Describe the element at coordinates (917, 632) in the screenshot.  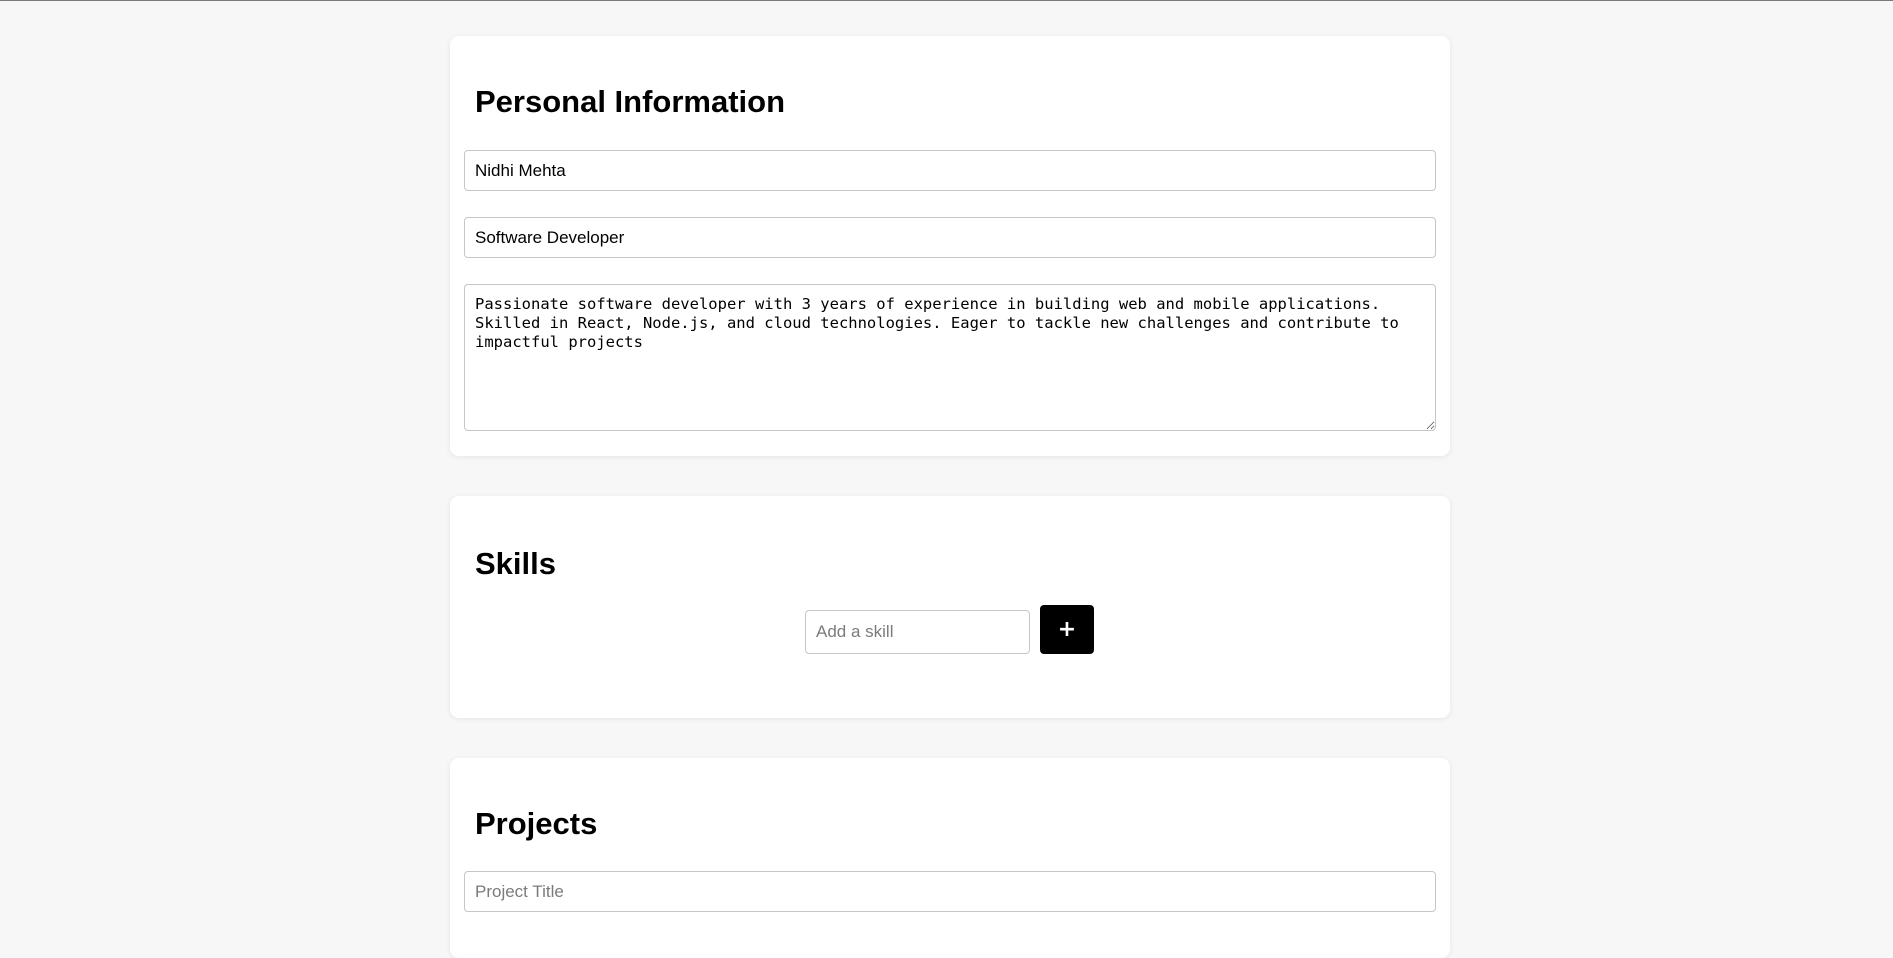
I see `skill-input` at that location.